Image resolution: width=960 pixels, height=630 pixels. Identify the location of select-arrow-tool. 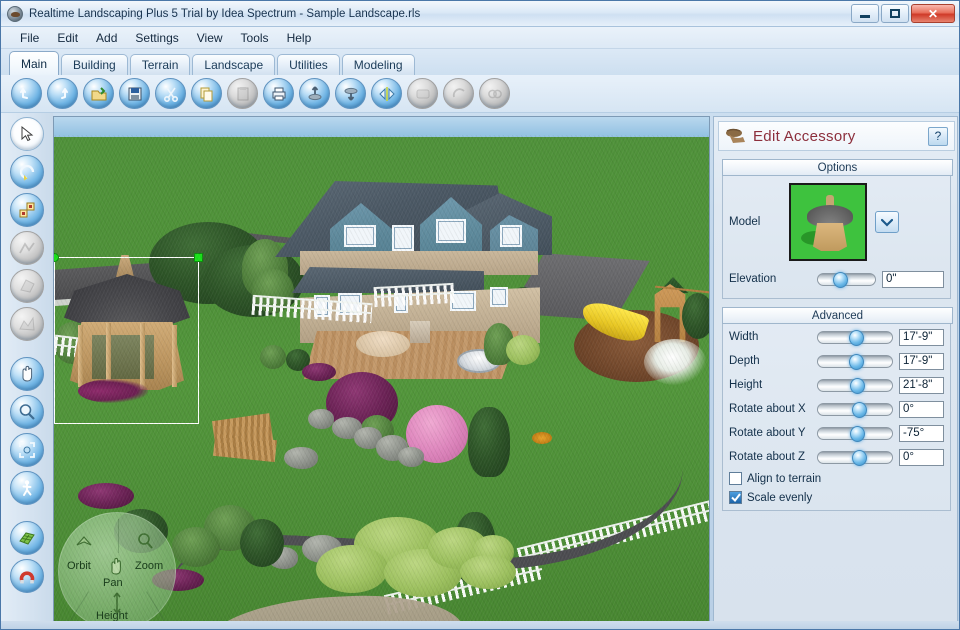
(27, 134).